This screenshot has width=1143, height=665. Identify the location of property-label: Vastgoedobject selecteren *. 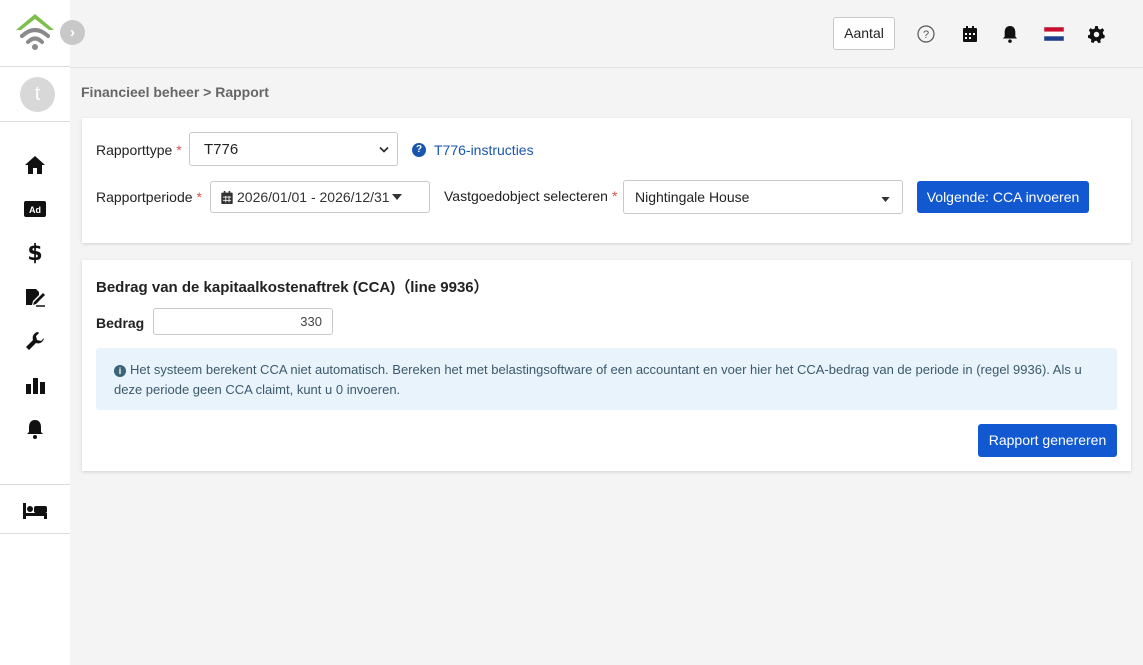
(530, 196).